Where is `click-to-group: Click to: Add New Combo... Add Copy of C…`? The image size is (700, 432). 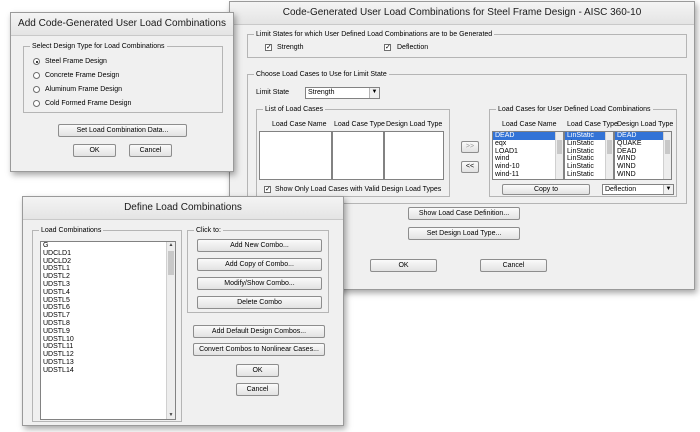 click-to-group: Click to: Add New Combo... Add Copy of C… is located at coordinates (258, 269).